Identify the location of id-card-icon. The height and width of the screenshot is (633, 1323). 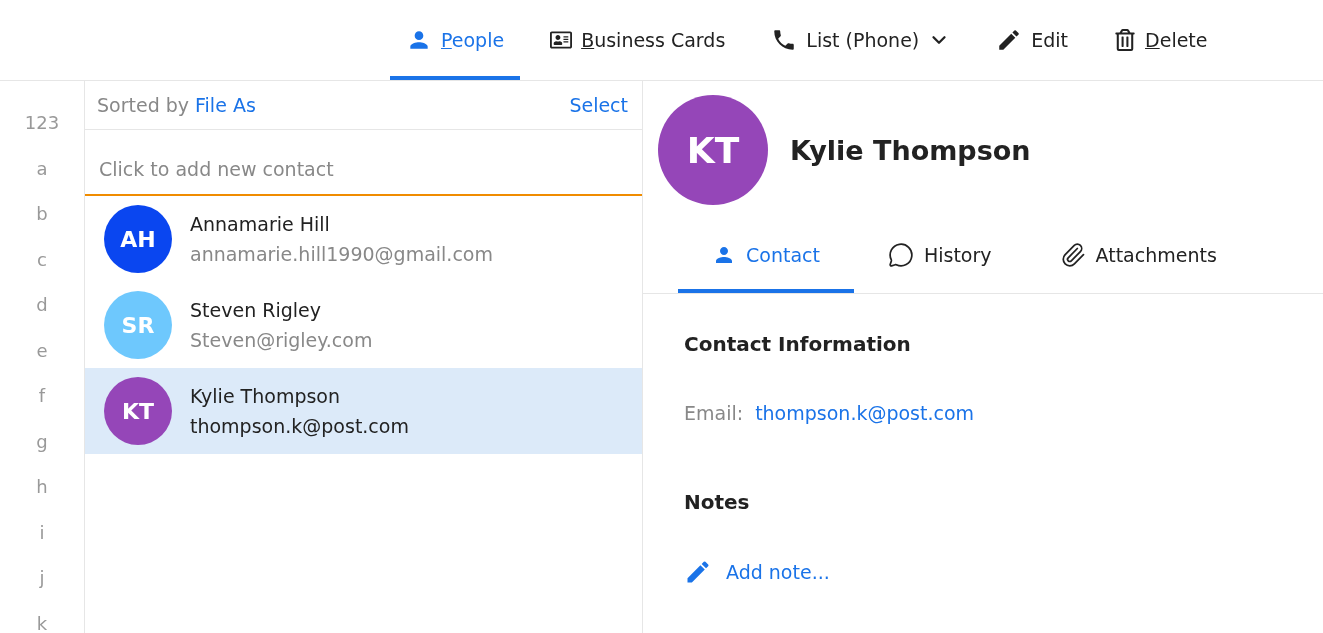
(561, 40).